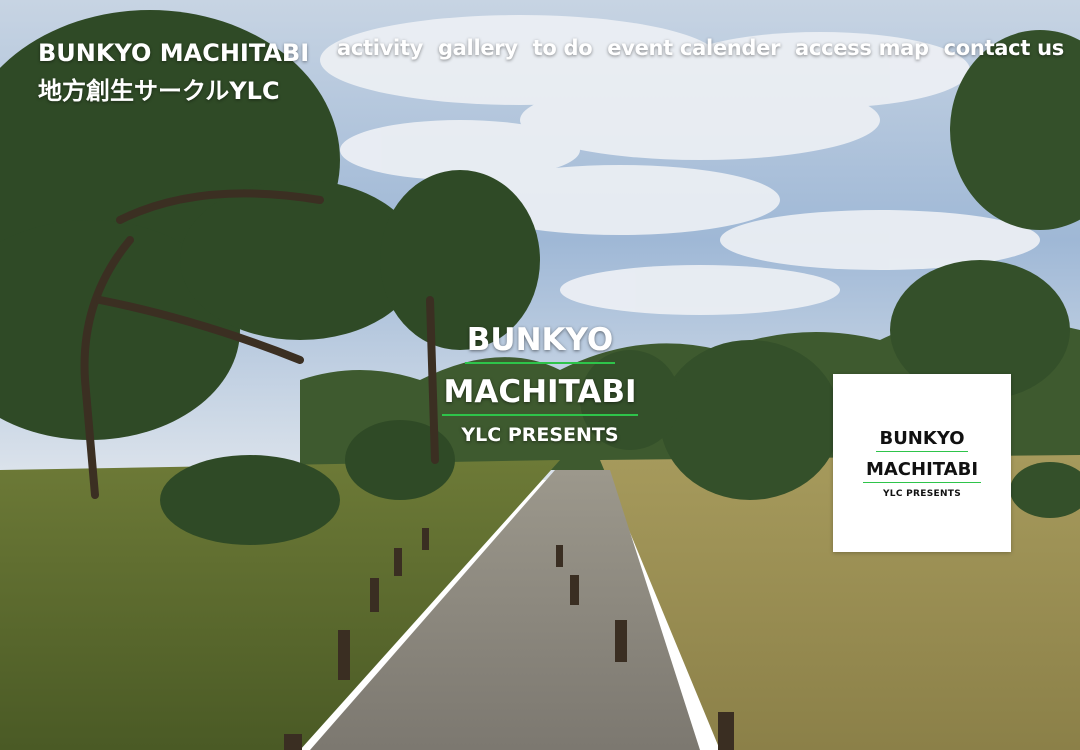  I want to click on site-title-line2: 地方創生サークルYLC, so click(173, 91).